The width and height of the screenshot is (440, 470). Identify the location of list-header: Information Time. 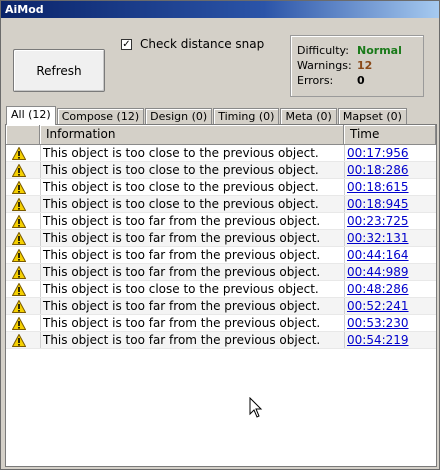
(221, 135).